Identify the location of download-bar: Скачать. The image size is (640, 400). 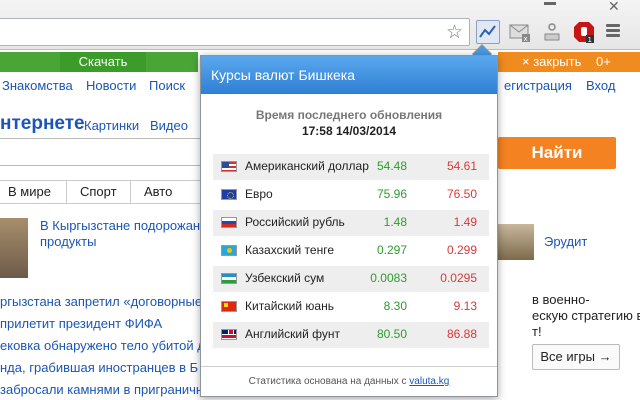
(99, 62).